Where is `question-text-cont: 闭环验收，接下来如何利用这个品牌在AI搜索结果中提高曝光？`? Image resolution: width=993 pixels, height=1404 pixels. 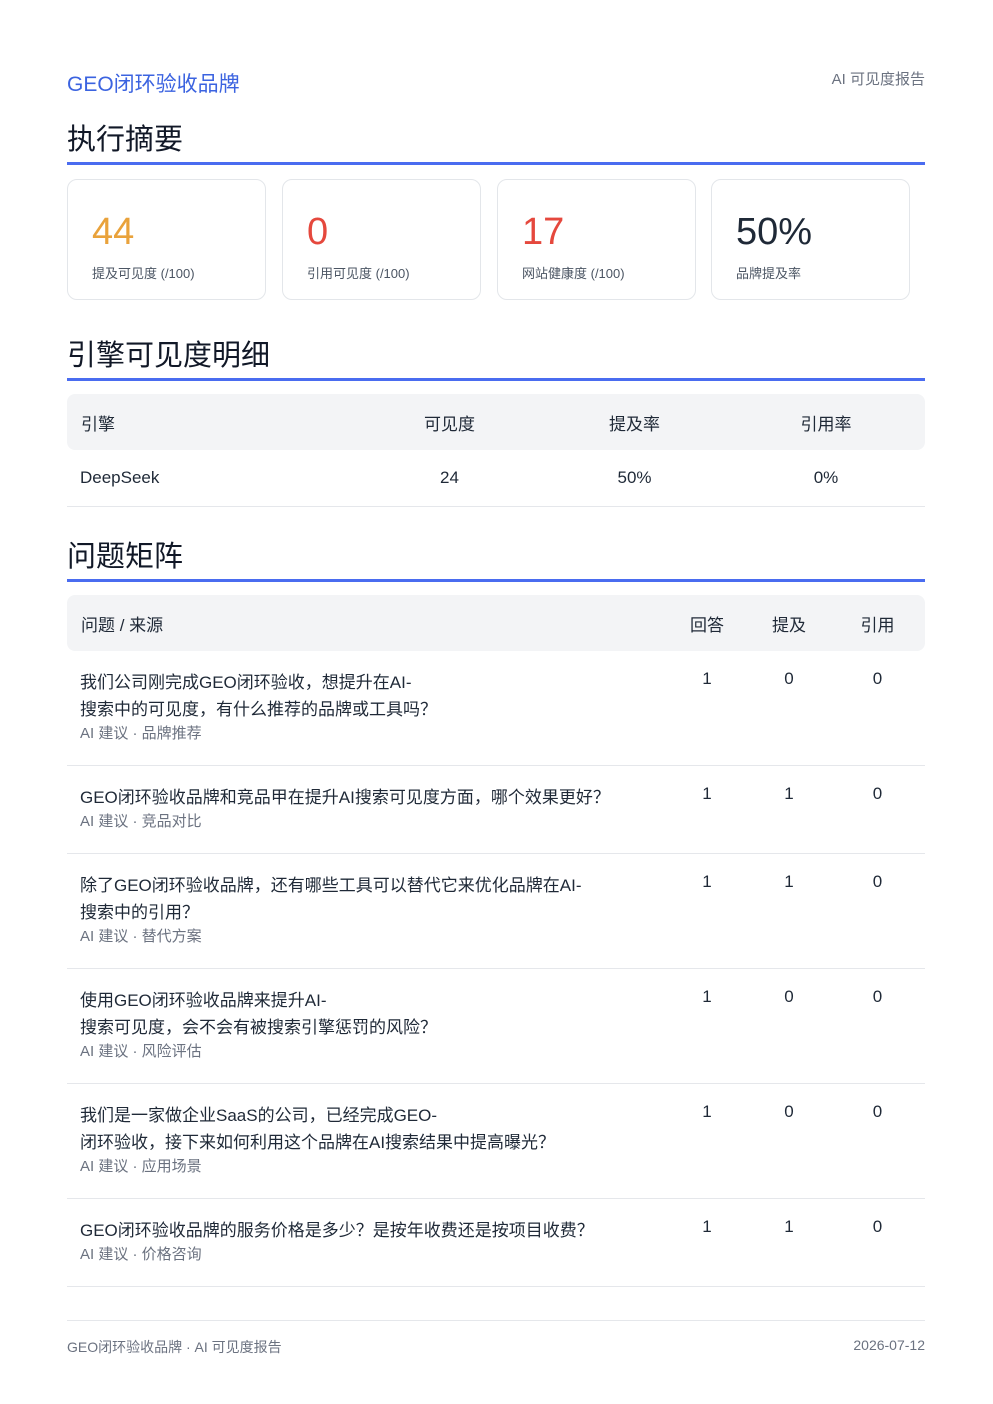 question-text-cont: 闭环验收，接下来如何利用这个品牌在AI搜索结果中提高曝光？ is located at coordinates (318, 1142).